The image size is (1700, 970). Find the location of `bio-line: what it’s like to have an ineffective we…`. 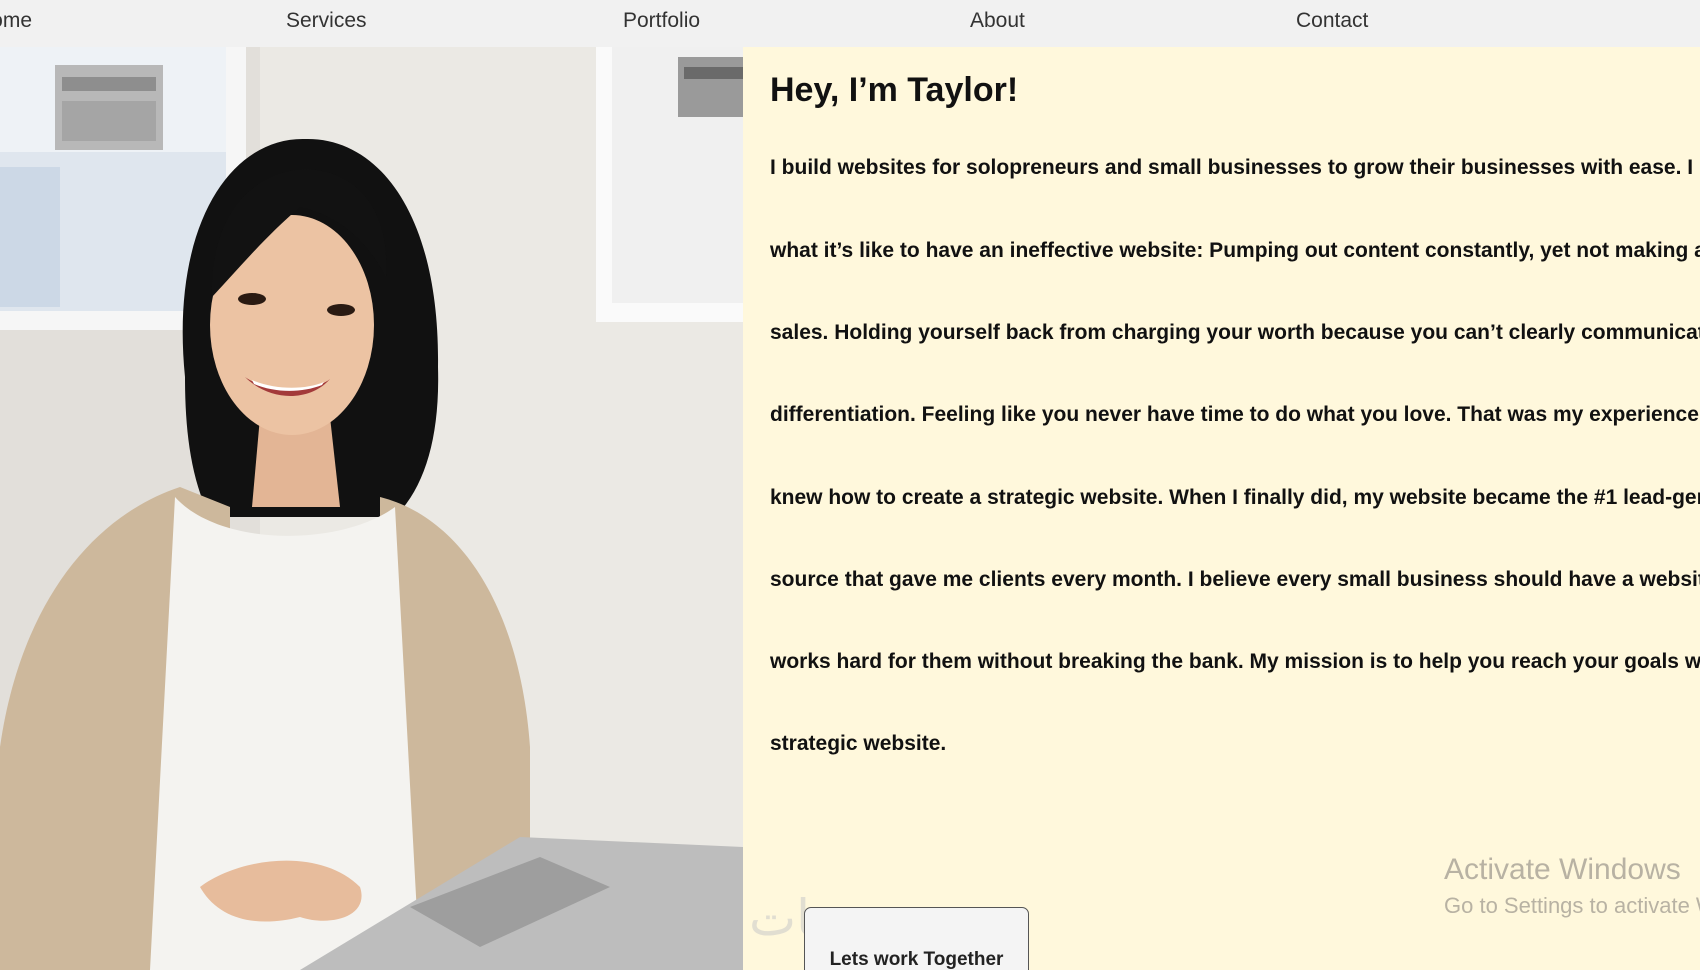

bio-line: what it’s like to have an ineffective we… is located at coordinates (1235, 250).